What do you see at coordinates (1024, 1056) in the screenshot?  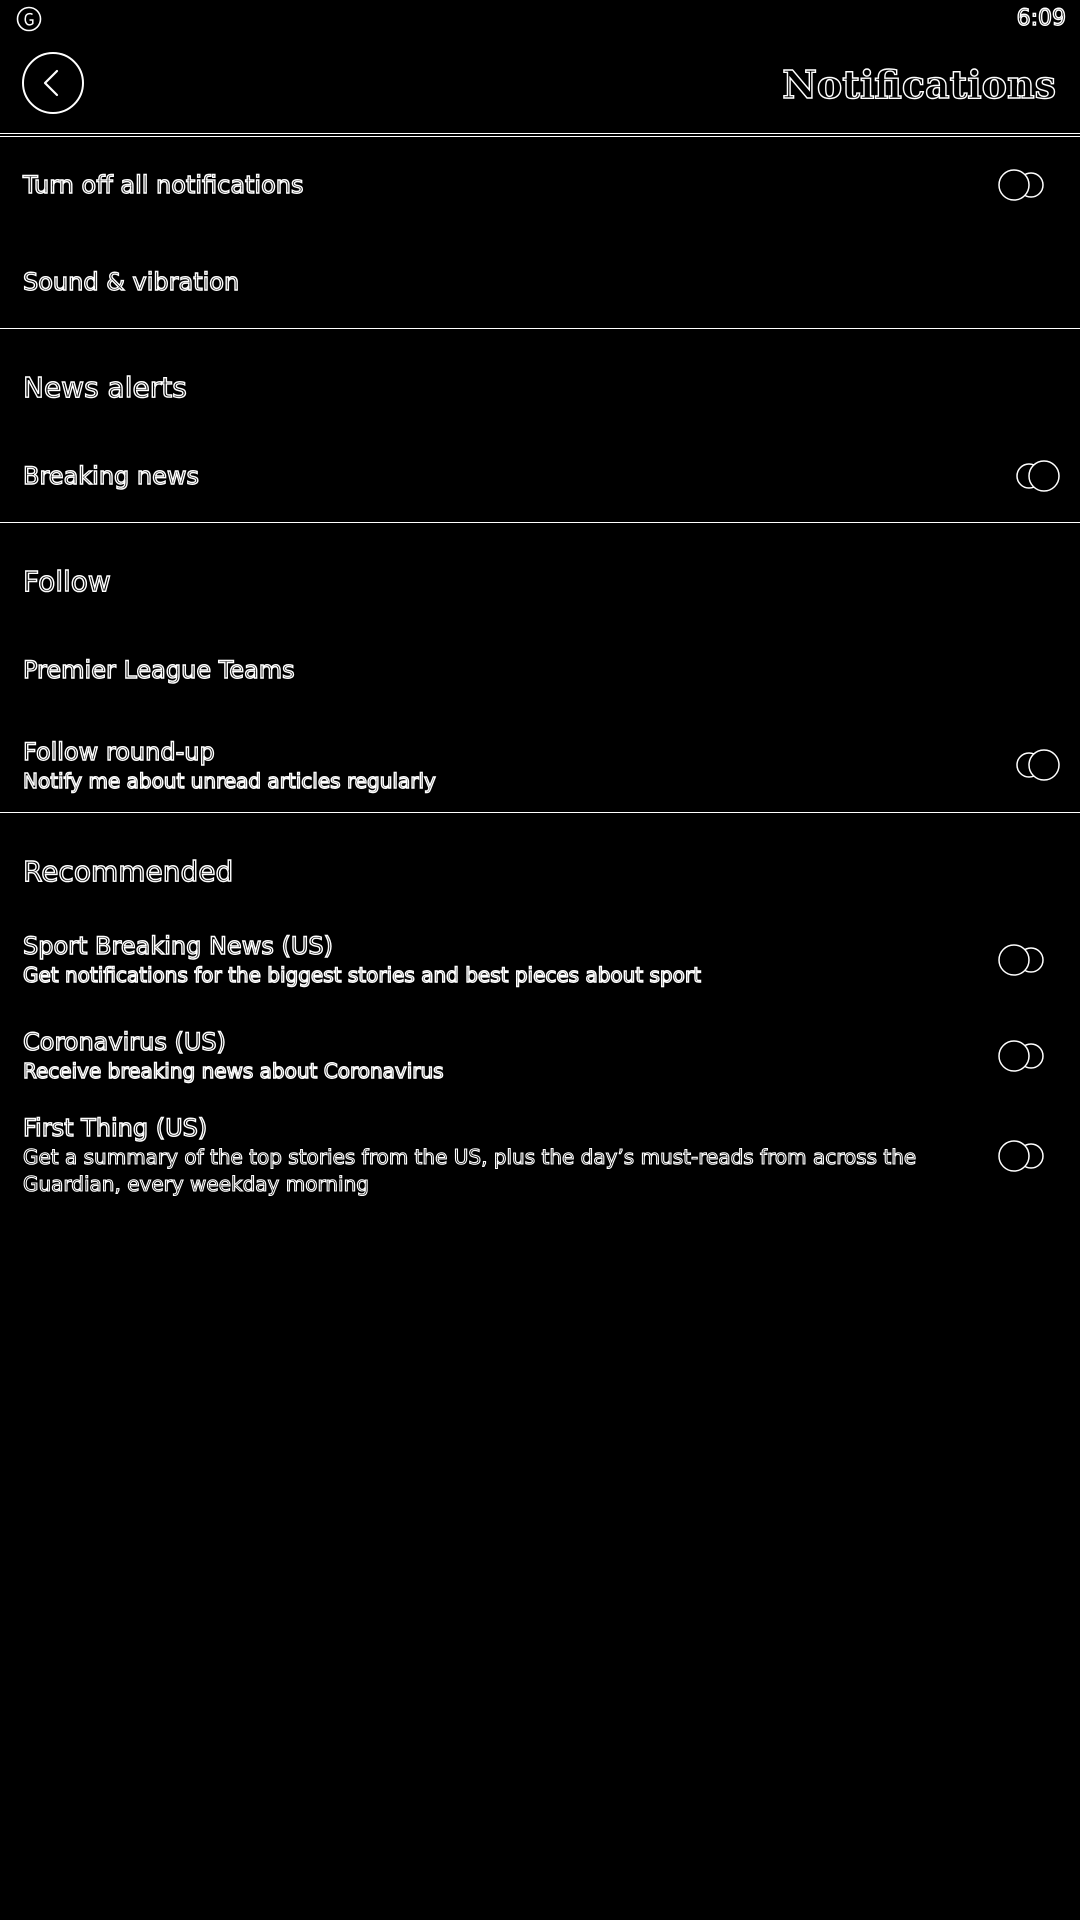 I see `coronavirus-toggle` at bounding box center [1024, 1056].